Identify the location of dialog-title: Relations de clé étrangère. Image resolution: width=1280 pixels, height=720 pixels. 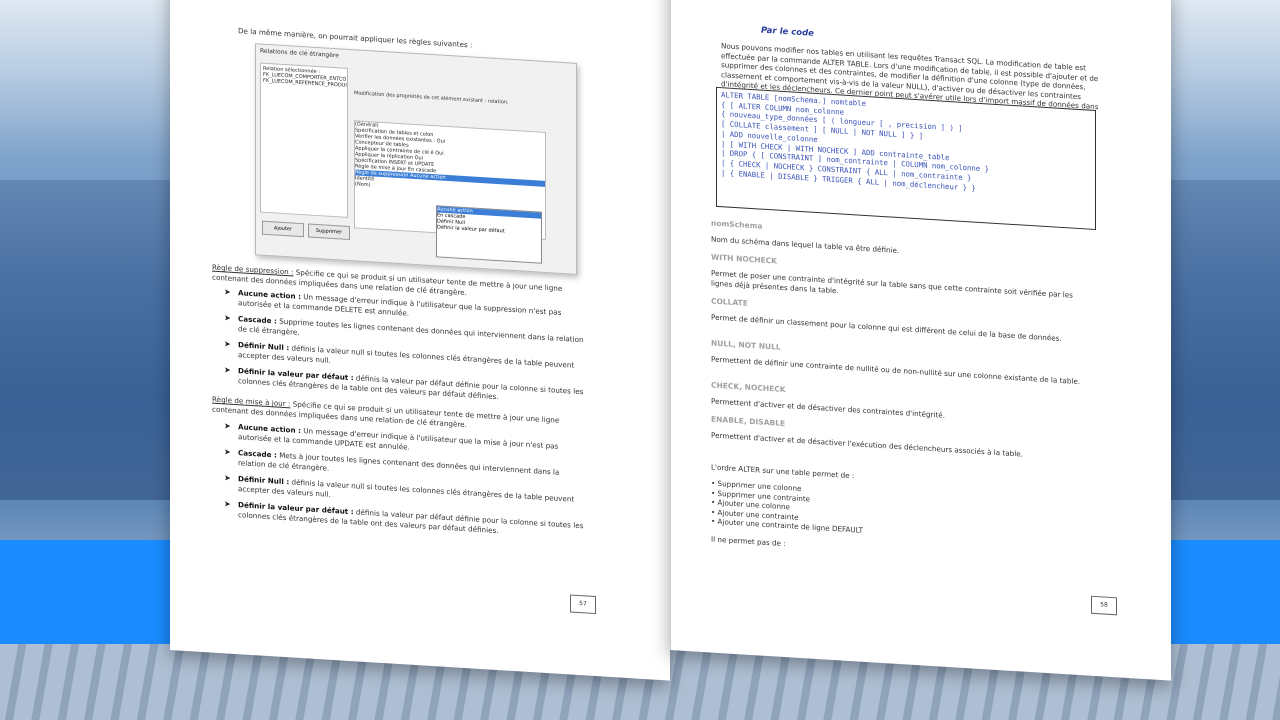
(299, 53).